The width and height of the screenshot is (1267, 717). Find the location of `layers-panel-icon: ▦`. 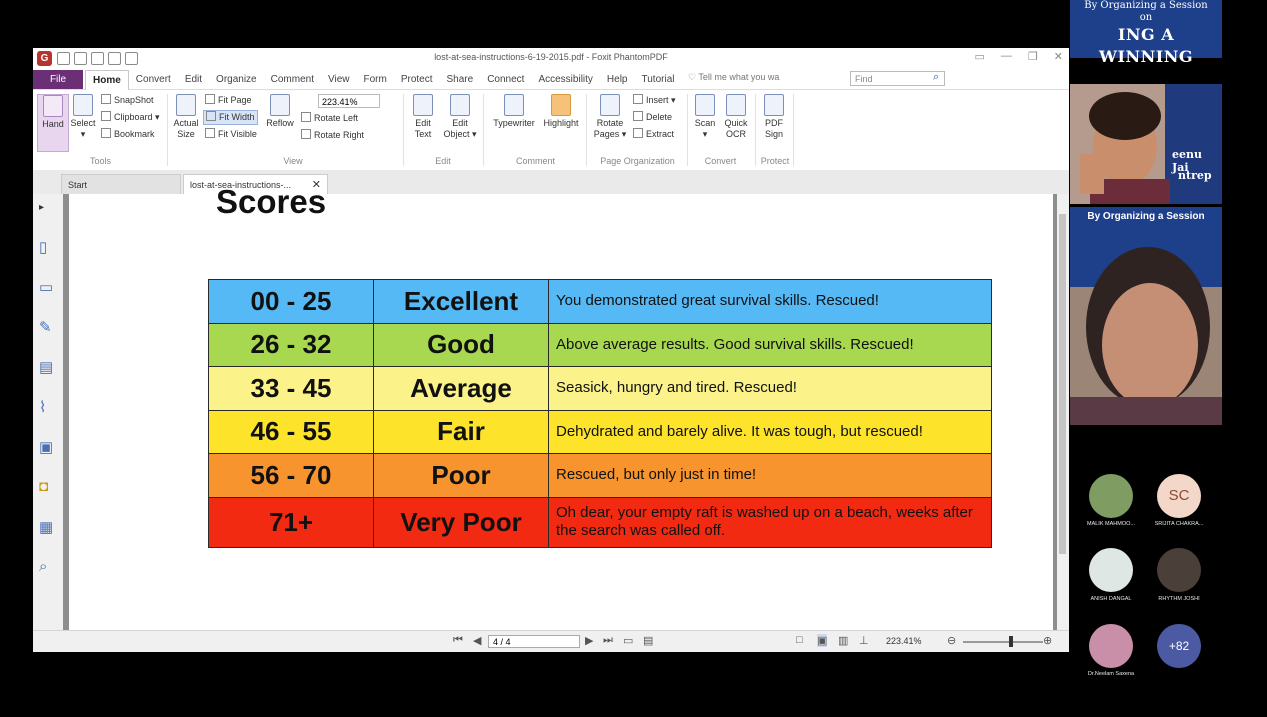

layers-panel-icon: ▦ is located at coordinates (46, 527).